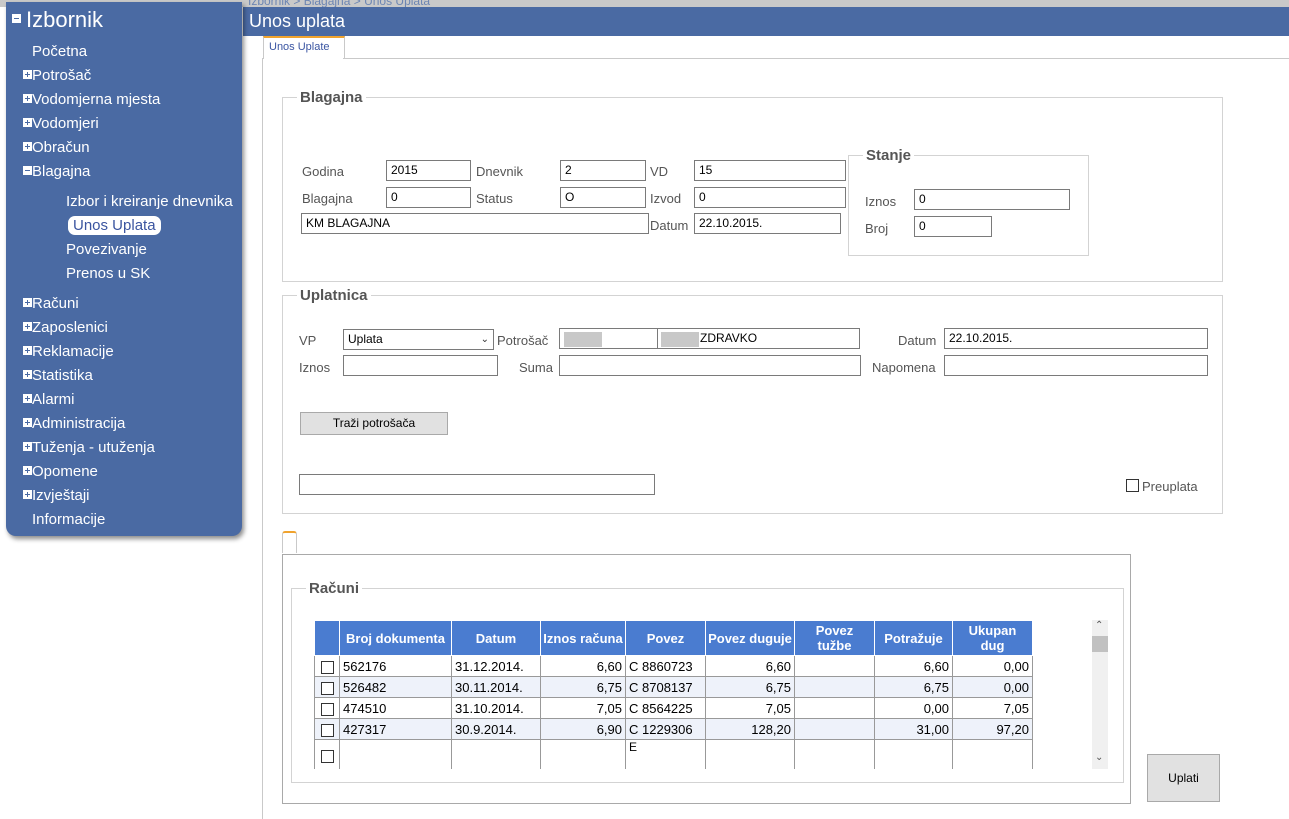  What do you see at coordinates (68, 351) in the screenshot?
I see `sidebar-item-9: Reklamacije` at bounding box center [68, 351].